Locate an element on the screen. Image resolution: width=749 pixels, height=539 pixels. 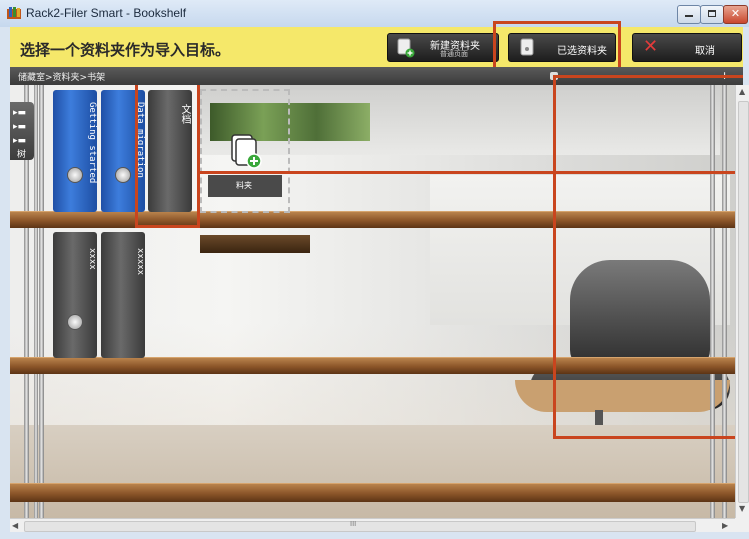
new-folder-button: 新建资料夹 普通页面 is located at coordinates (443, 47).